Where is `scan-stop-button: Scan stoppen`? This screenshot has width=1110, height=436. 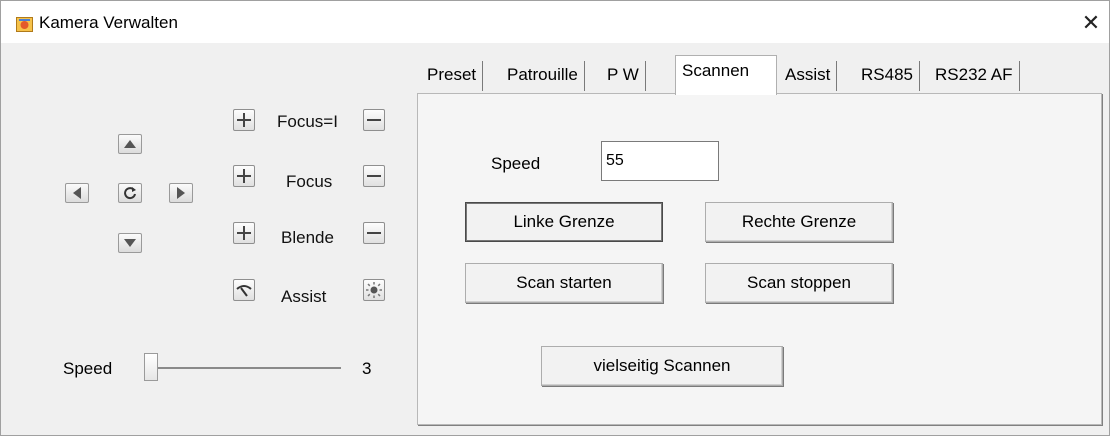 scan-stop-button: Scan stoppen is located at coordinates (799, 283).